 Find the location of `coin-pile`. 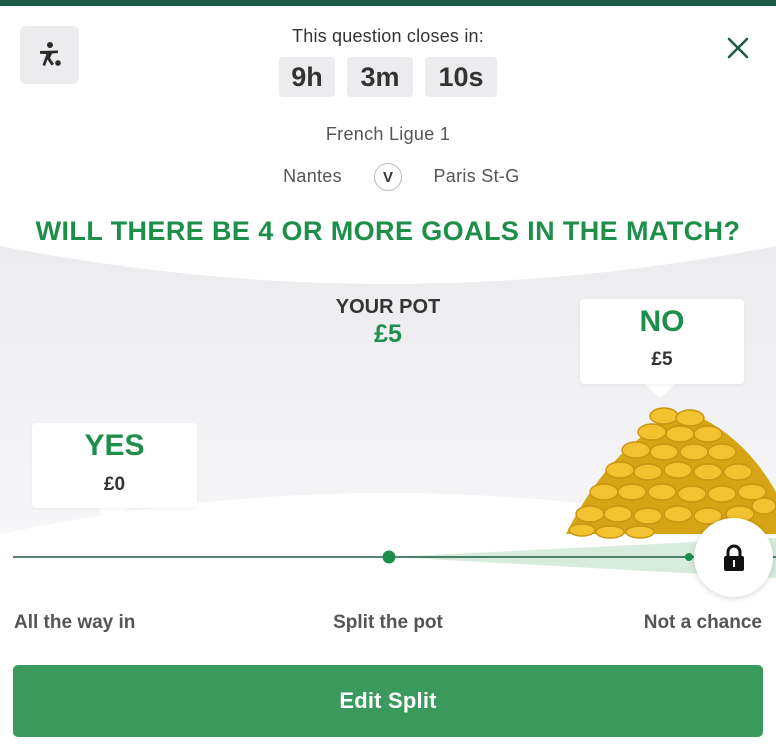

coin-pile is located at coordinates (671, 473).